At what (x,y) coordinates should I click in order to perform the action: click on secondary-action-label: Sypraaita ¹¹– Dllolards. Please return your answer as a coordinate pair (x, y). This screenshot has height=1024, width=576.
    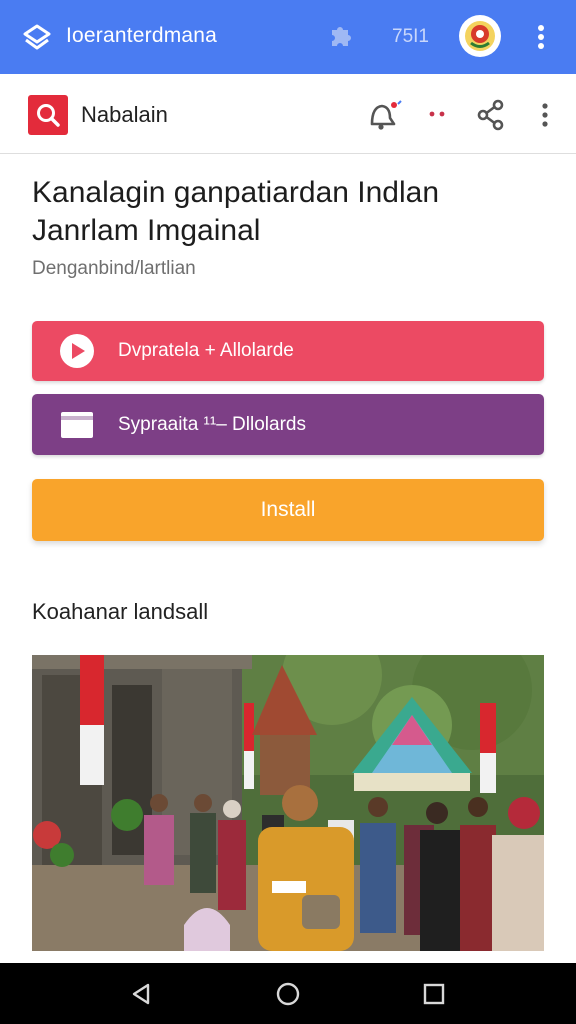
    Looking at the image, I should click on (212, 424).